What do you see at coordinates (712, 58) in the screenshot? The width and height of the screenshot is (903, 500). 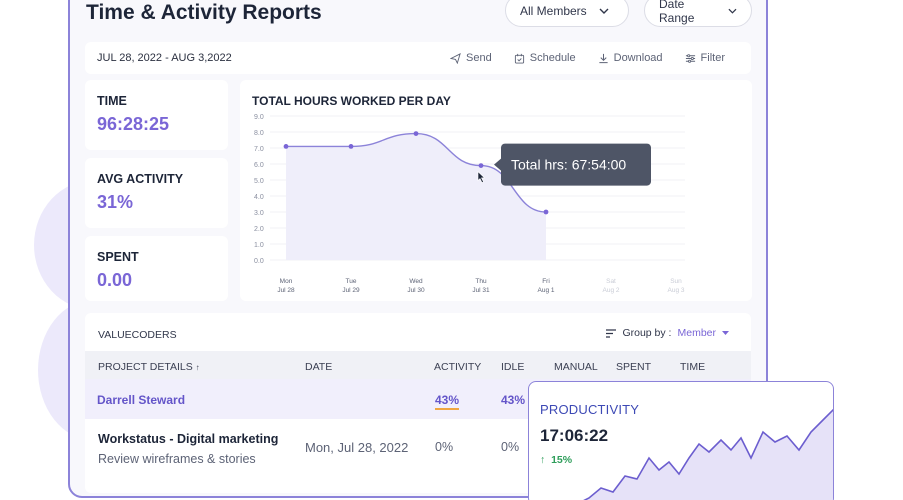 I see `filter-label: Filter` at bounding box center [712, 58].